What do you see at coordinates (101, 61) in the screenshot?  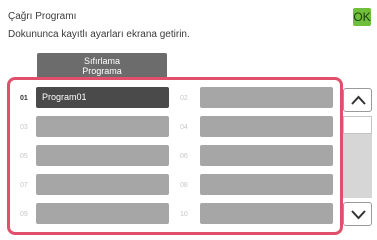 I see `reset-program-label-line1: Sıfırlama` at bounding box center [101, 61].